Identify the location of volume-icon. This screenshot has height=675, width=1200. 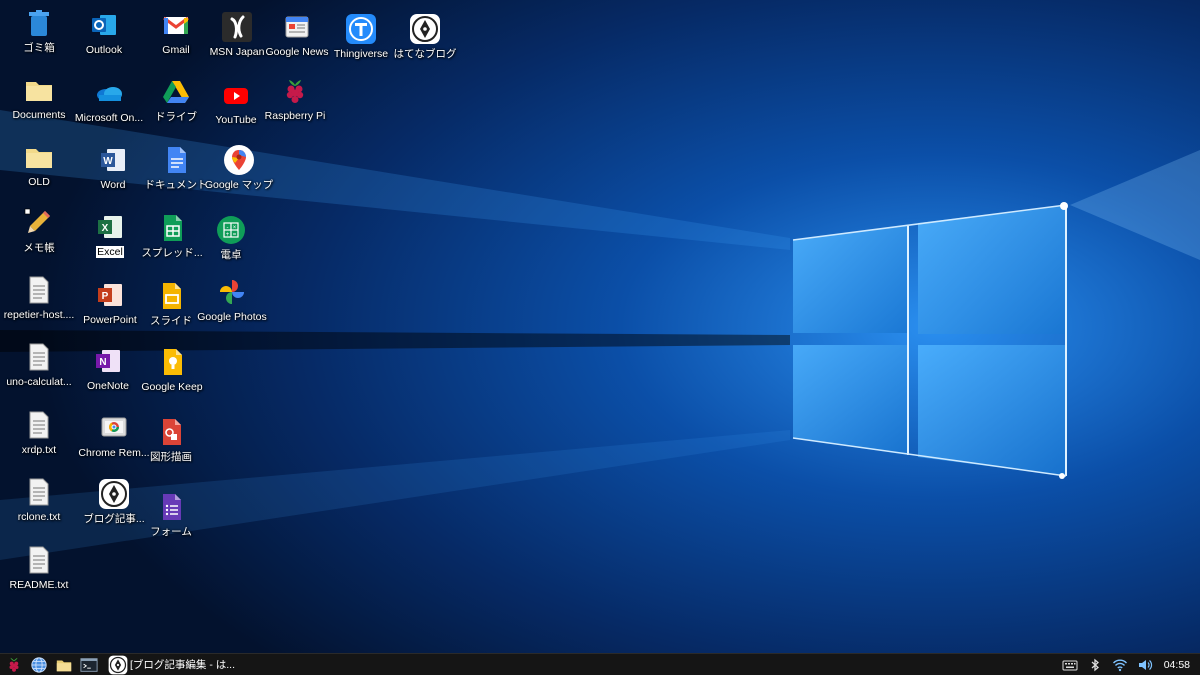
(1145, 665).